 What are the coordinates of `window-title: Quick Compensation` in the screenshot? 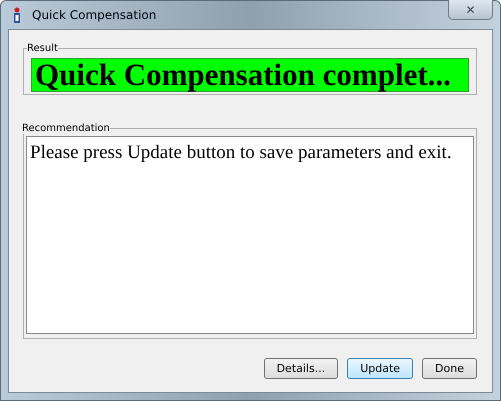 It's located at (94, 15).